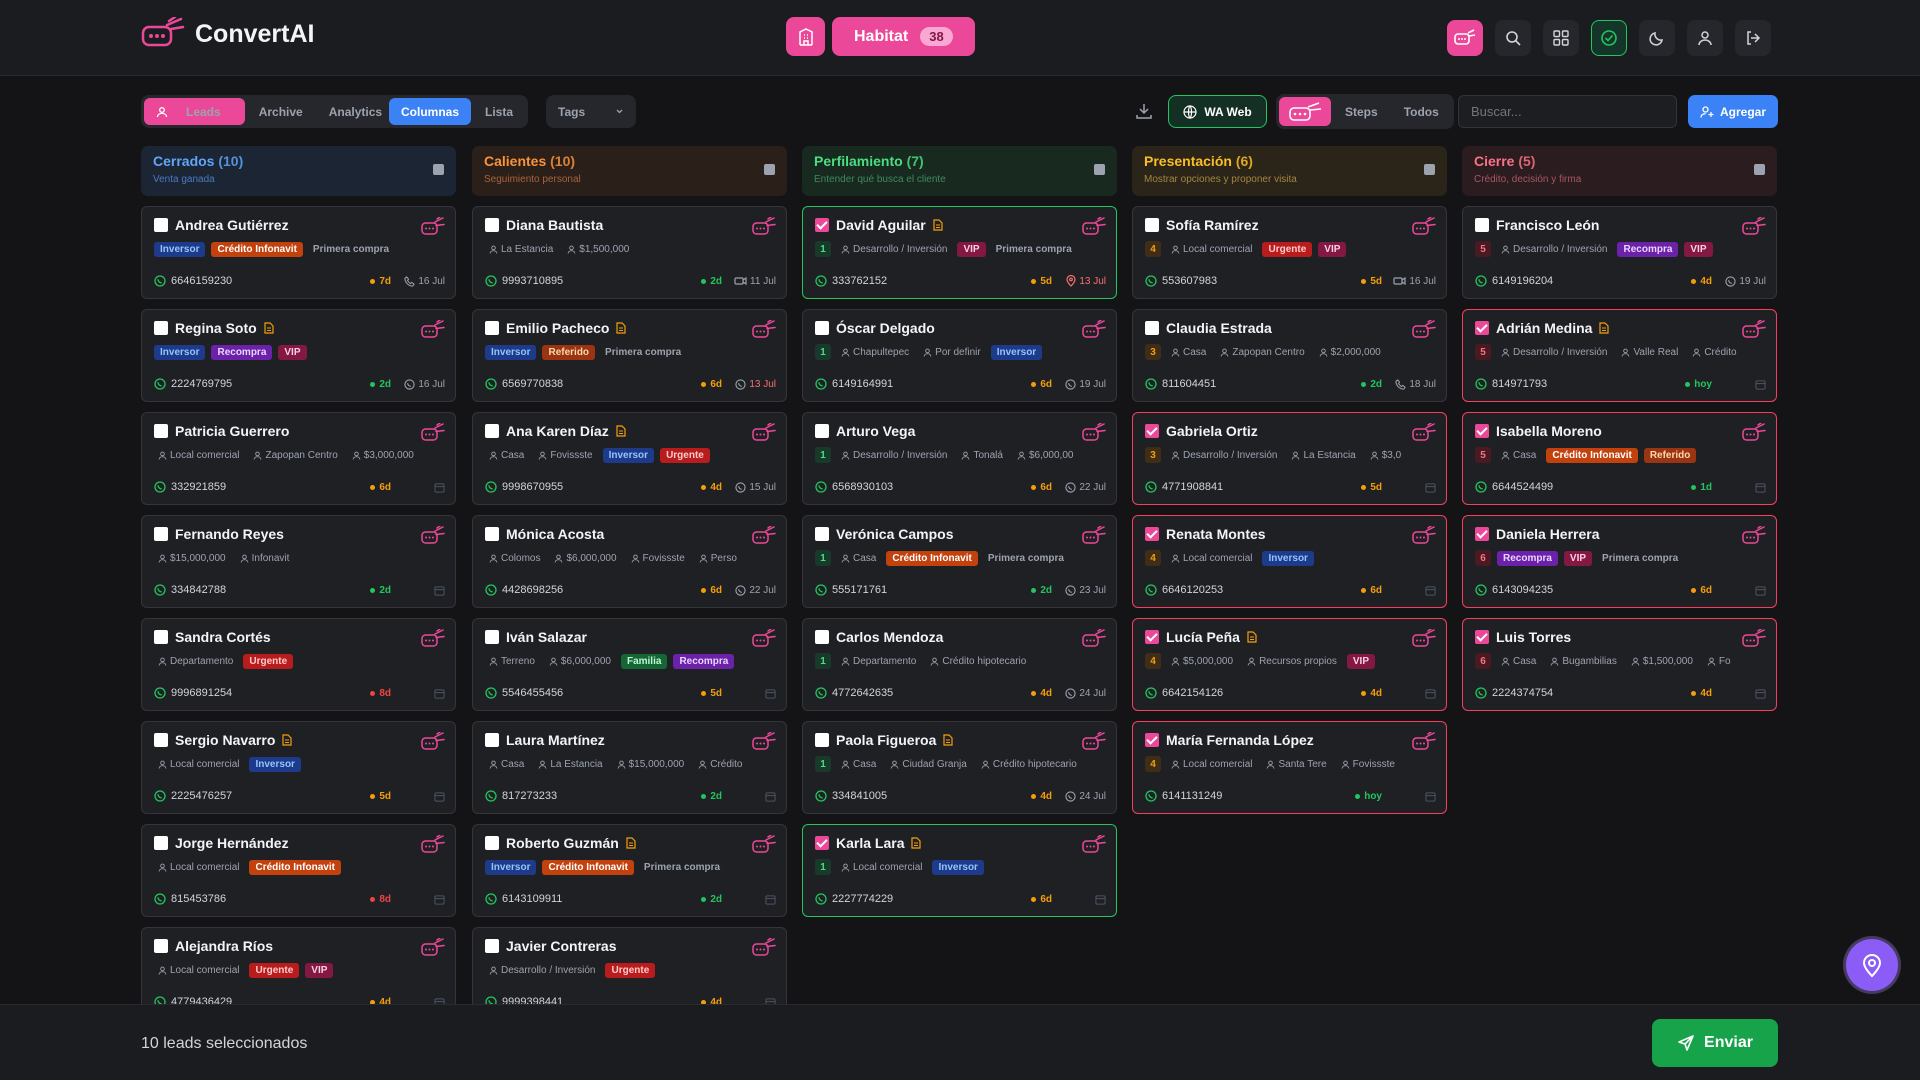 This screenshot has height=1080, width=1920. What do you see at coordinates (499, 111) in the screenshot?
I see `tab-list: Lista` at bounding box center [499, 111].